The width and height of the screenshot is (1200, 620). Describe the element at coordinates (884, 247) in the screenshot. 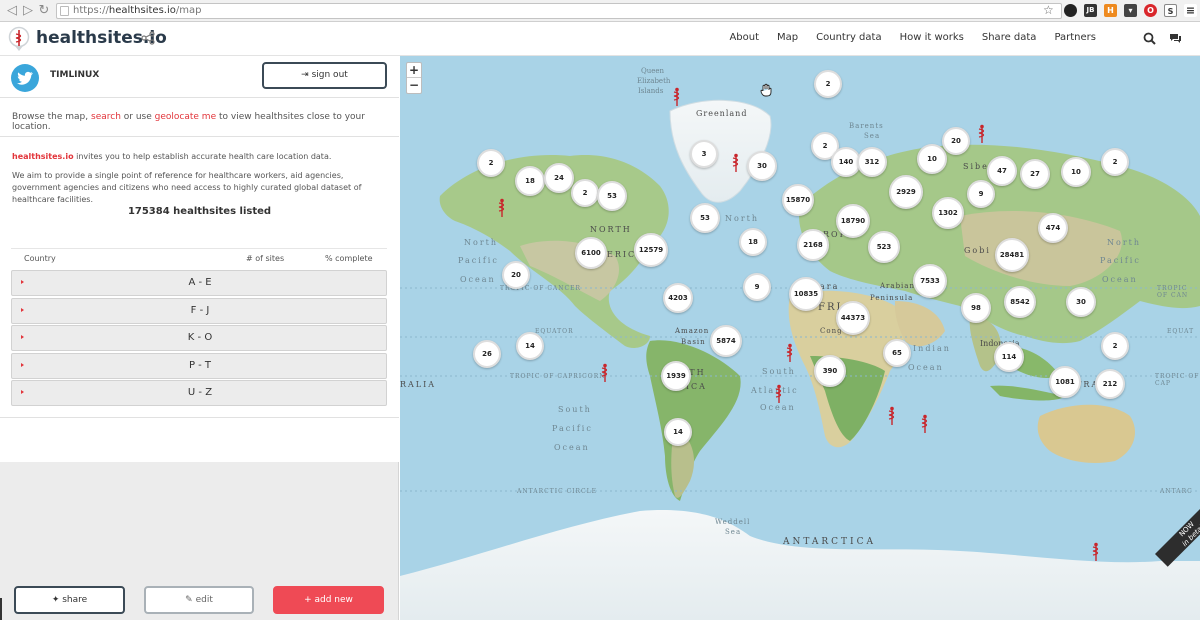

I see `cluster-marker: 523` at that location.